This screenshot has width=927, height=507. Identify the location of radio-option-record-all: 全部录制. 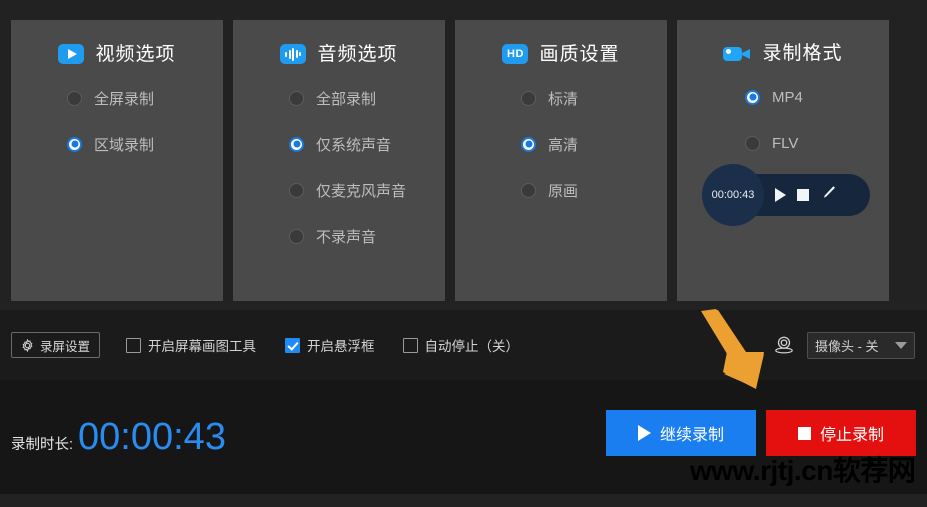
(367, 98).